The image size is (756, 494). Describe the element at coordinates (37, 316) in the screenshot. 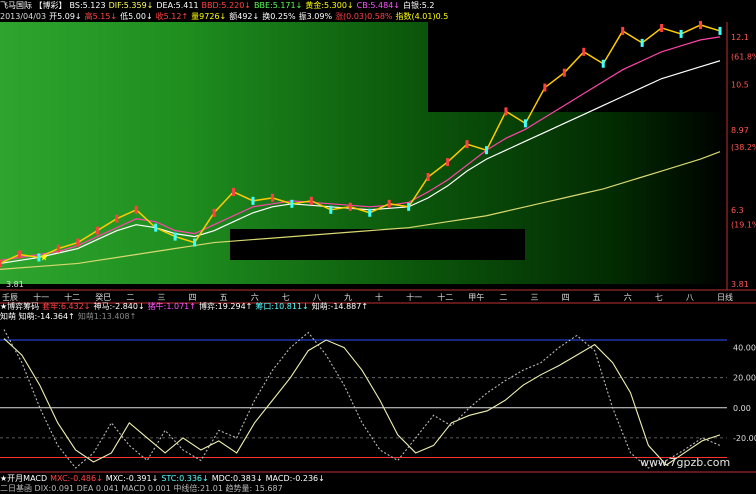

I see `indicator-sub-field-0: 知萌 知萌:-14.364↑` at that location.